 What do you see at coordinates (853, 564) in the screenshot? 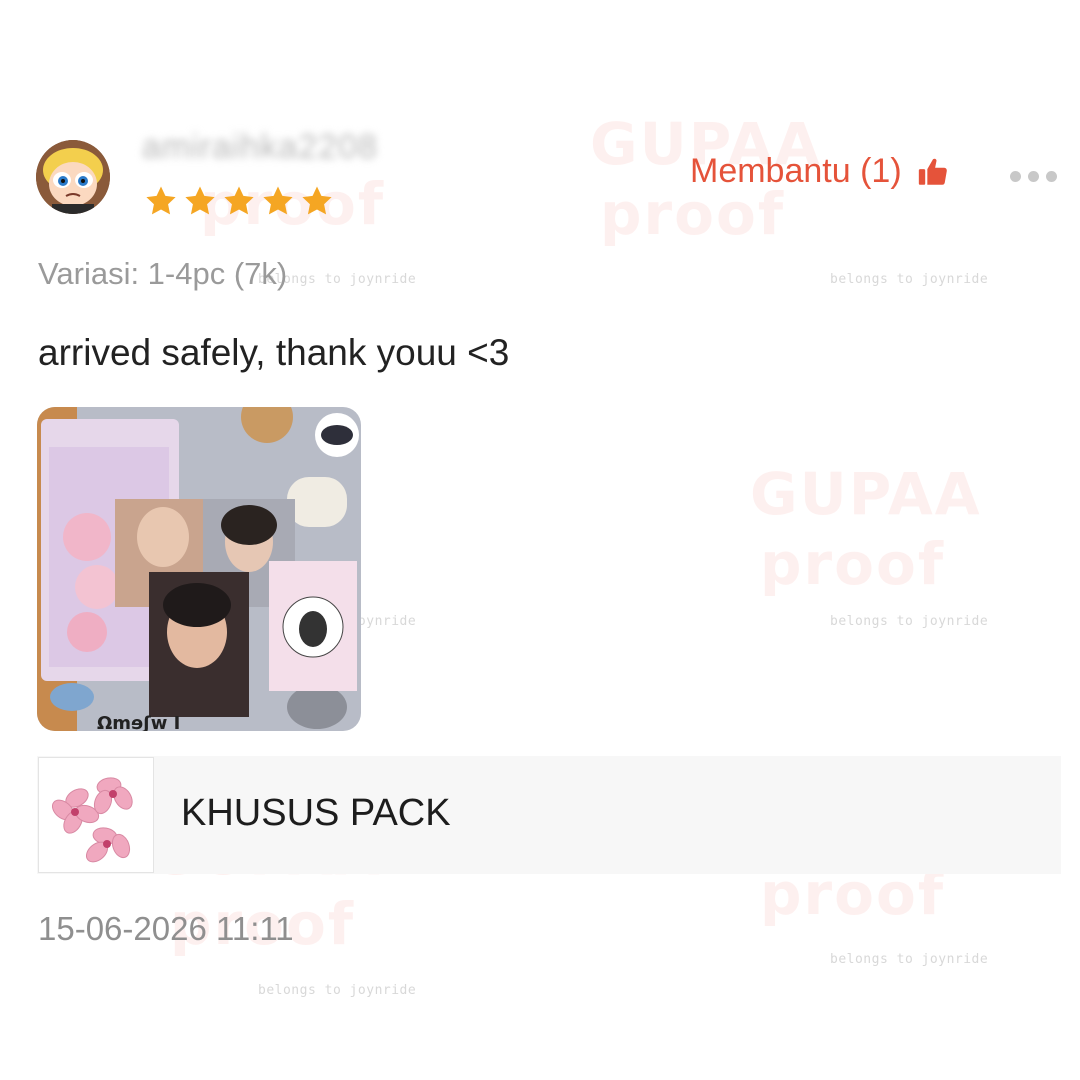
I see `watermark-word: proof` at bounding box center [853, 564].